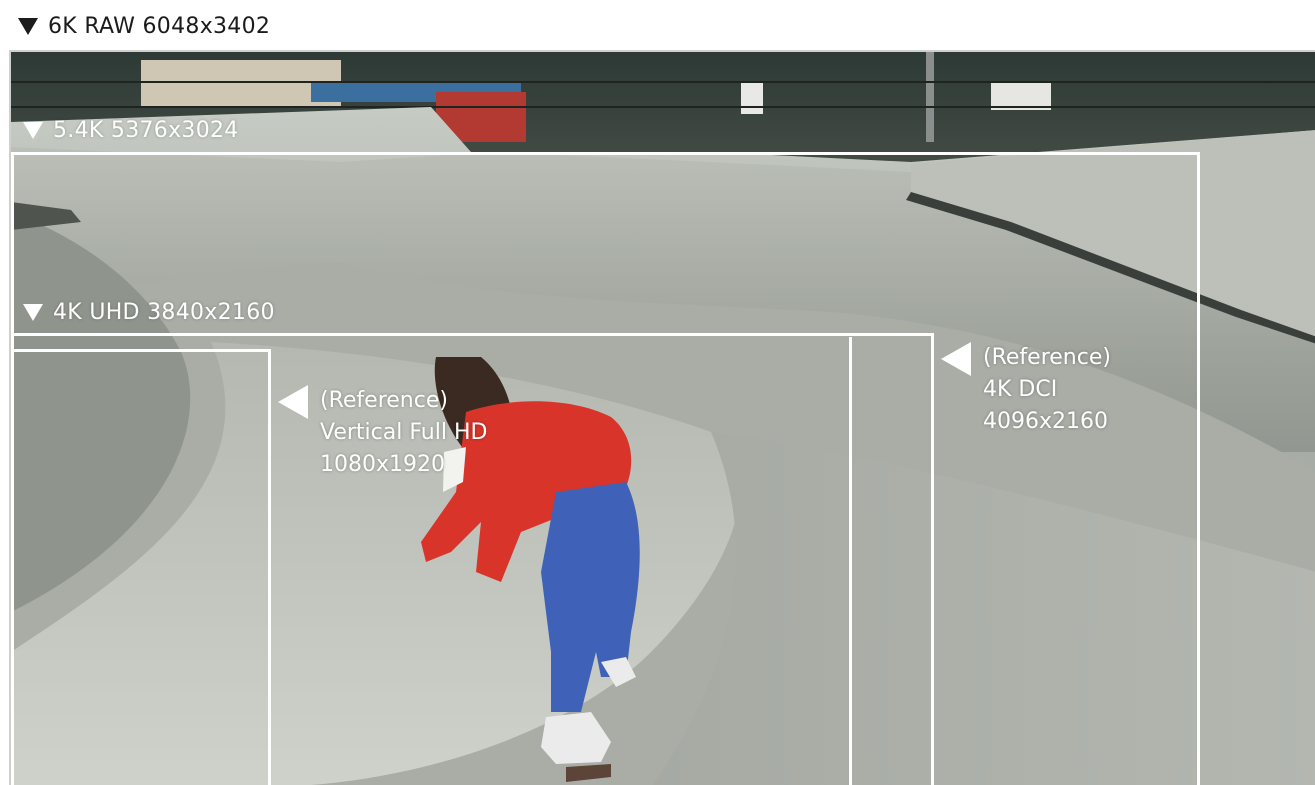 This screenshot has height=785, width=1315. What do you see at coordinates (1045, 421) in the screenshot?
I see `reference-4k-dci-line3: 4096x2160` at bounding box center [1045, 421].